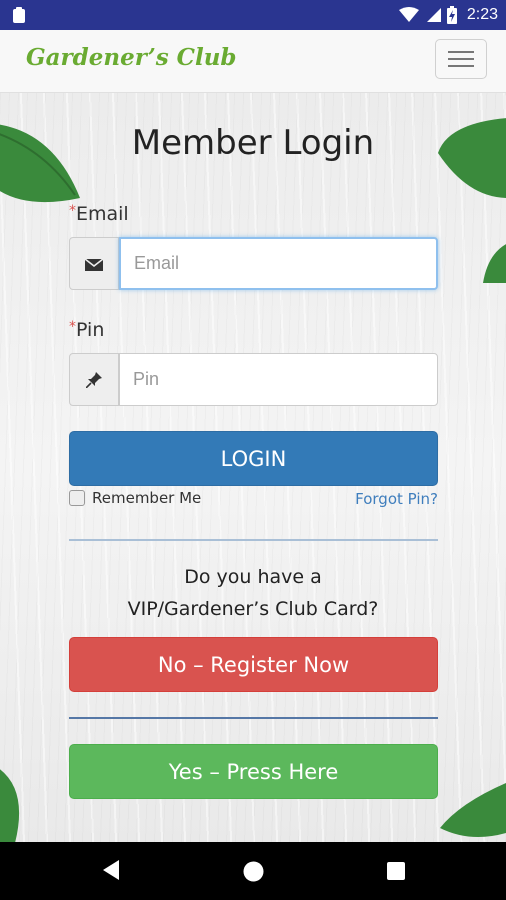 Image resolution: width=506 pixels, height=900 pixels. Describe the element at coordinates (473, 810) in the screenshot. I see `leaf-decoration-bottom-right` at that location.